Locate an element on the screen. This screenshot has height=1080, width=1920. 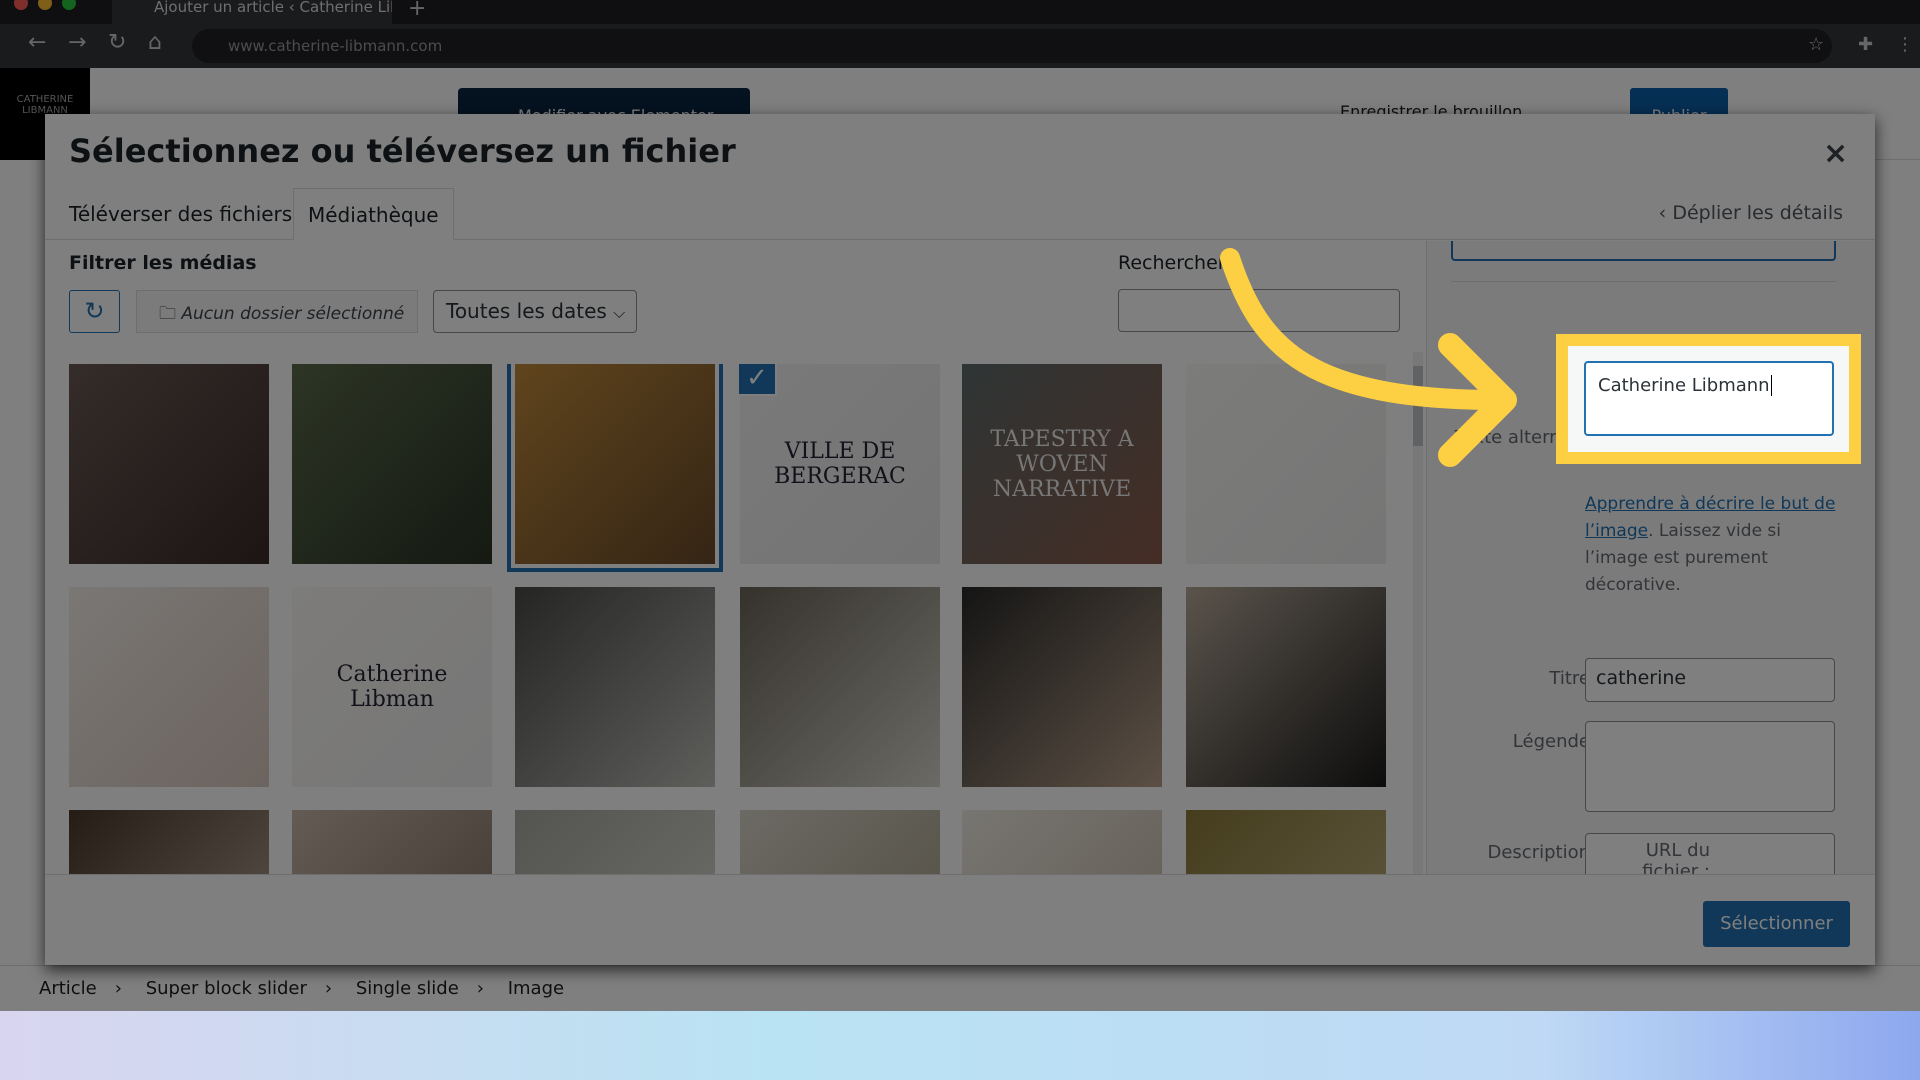
alt-text-value: Catherine Libmann is located at coordinates (1684, 385).